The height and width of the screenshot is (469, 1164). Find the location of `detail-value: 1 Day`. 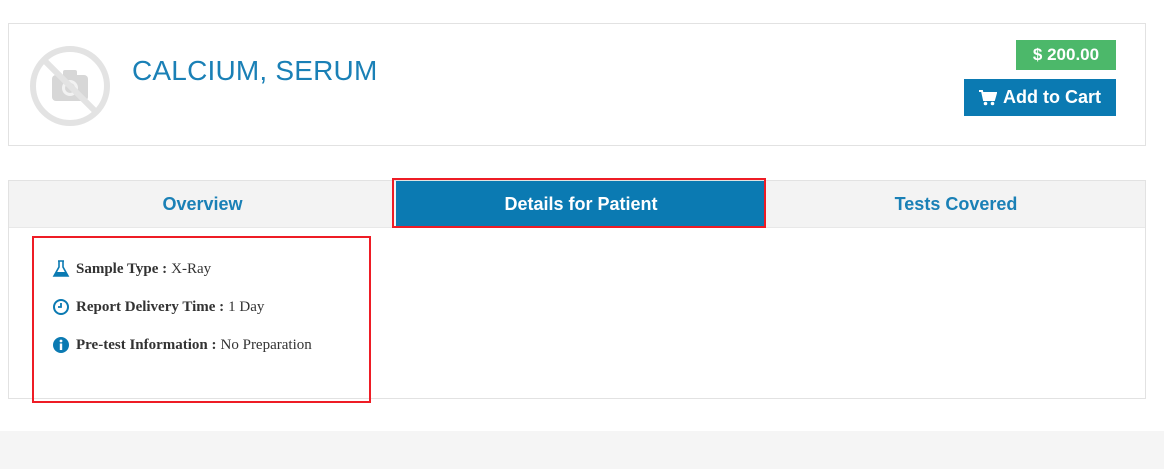

detail-value: 1 Day is located at coordinates (246, 306).